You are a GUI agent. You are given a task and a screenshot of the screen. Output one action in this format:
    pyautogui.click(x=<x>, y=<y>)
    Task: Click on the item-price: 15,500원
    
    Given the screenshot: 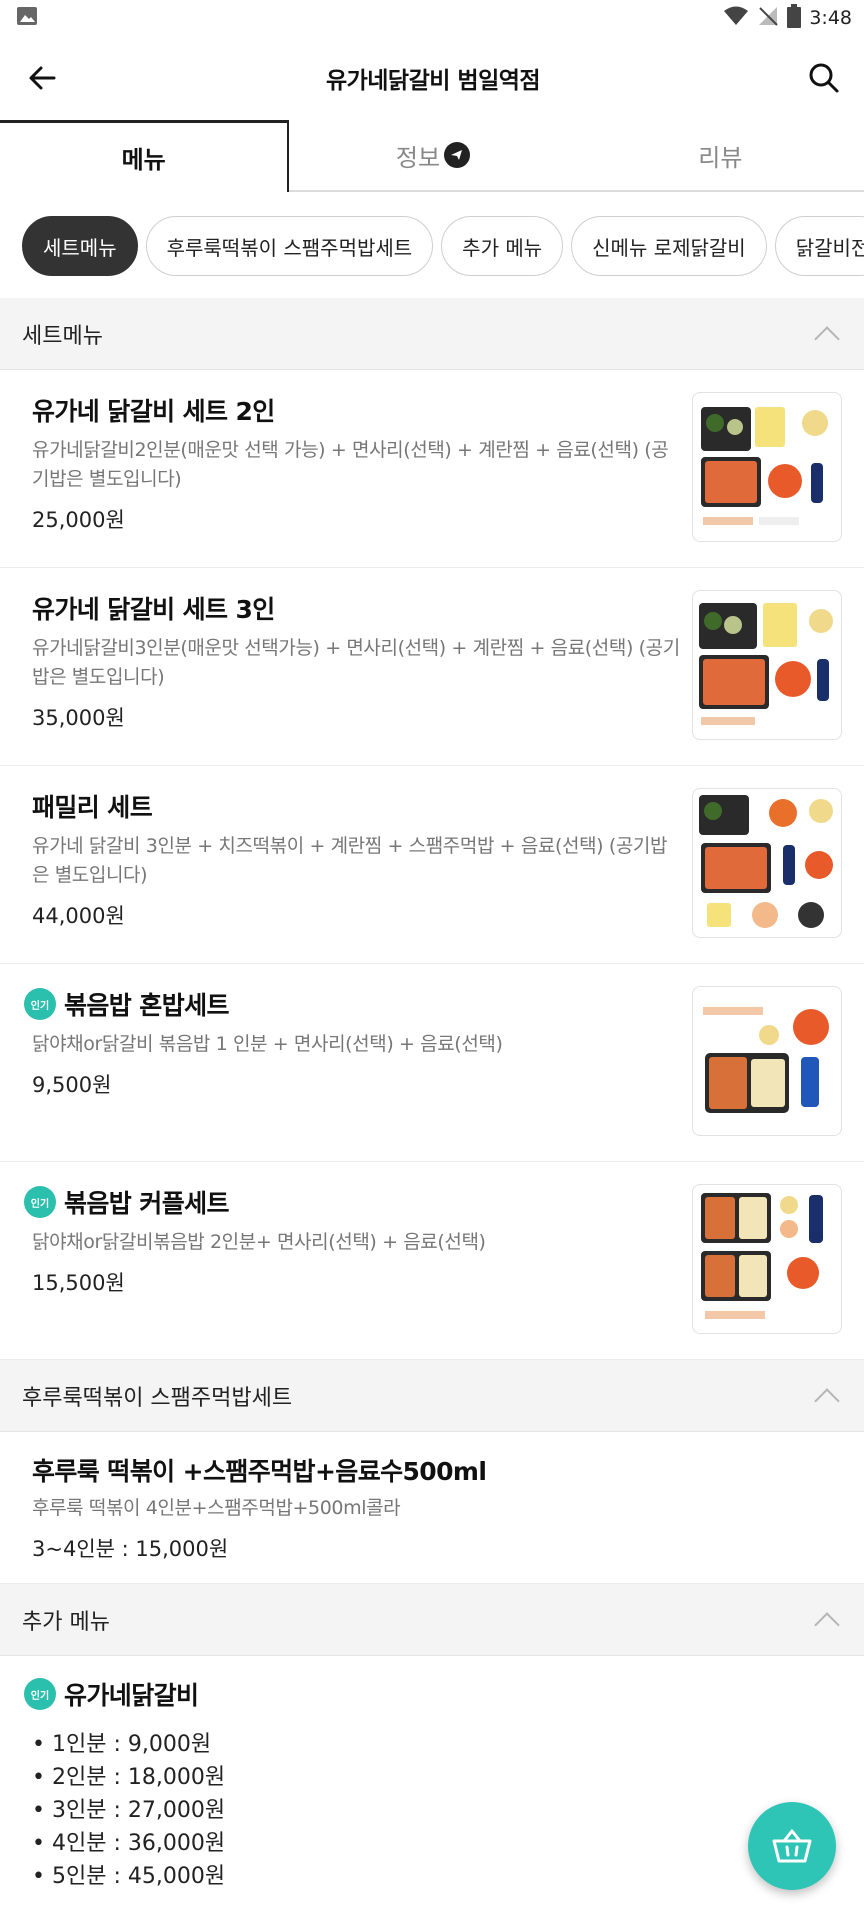 What is the action you would take?
    pyautogui.click(x=78, y=1283)
    